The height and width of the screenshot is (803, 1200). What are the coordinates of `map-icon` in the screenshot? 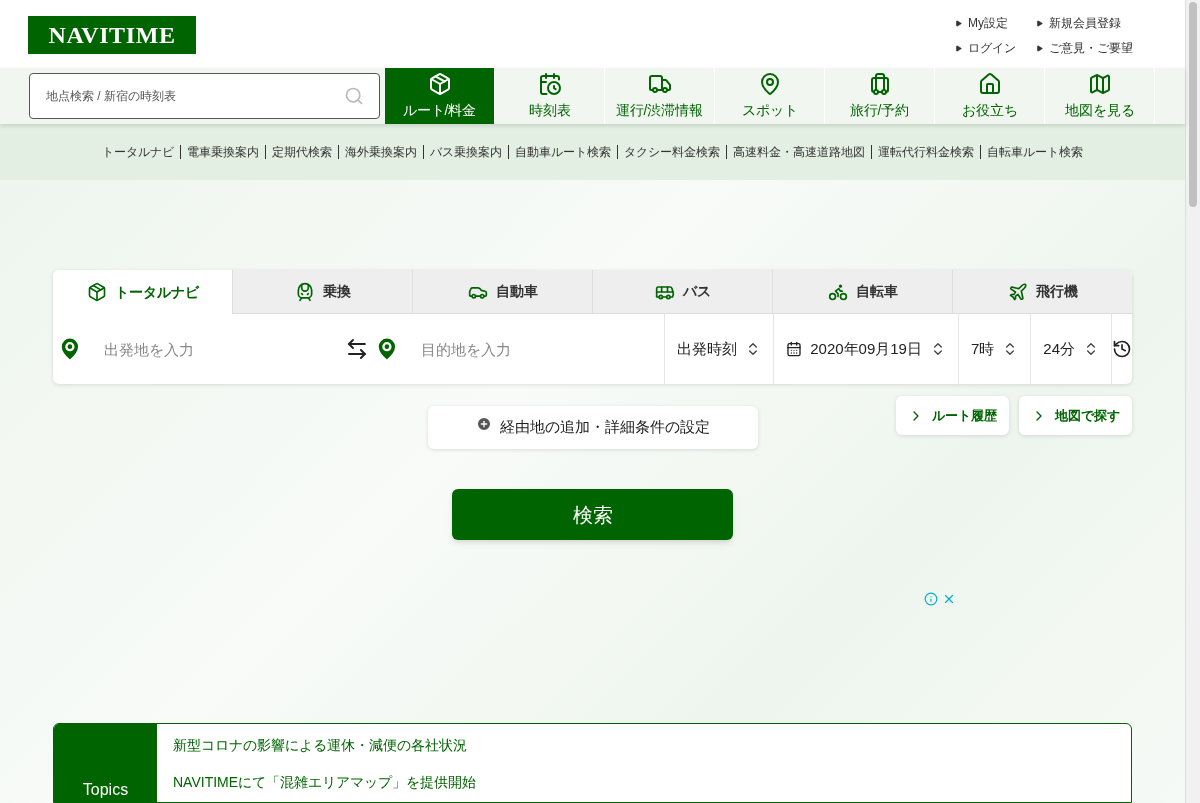 It's located at (1099, 83).